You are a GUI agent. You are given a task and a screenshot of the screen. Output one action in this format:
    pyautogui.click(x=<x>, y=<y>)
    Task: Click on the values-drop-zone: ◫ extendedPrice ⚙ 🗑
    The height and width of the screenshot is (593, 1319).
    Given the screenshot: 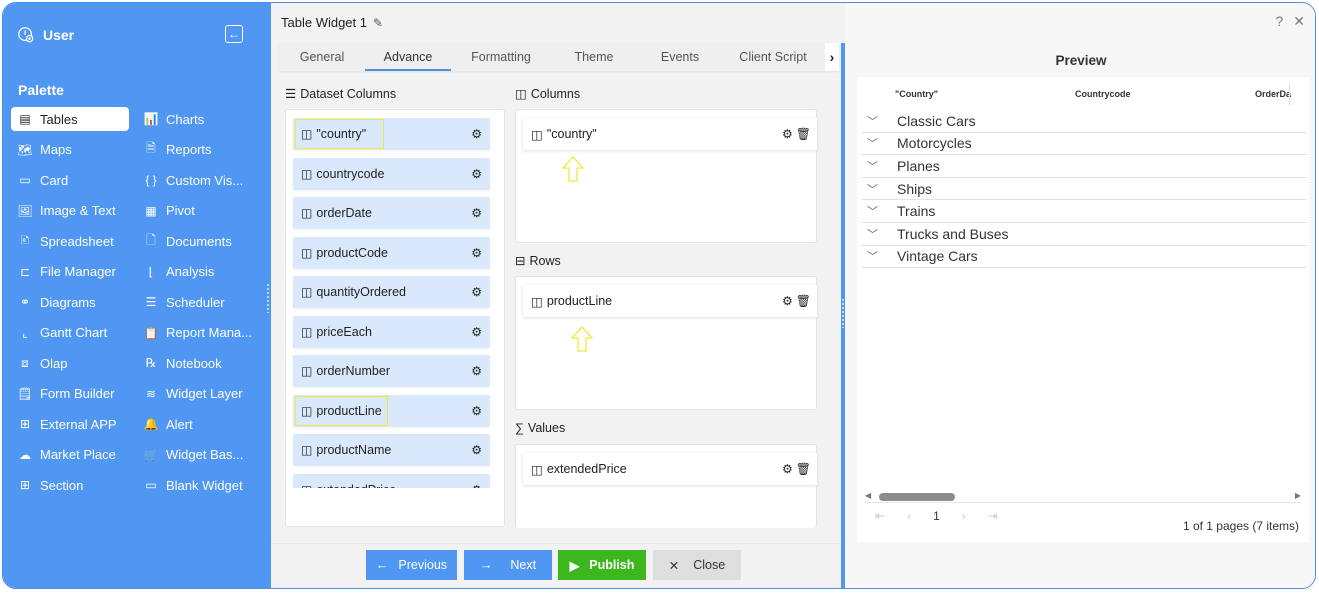 What is the action you would take?
    pyautogui.click(x=666, y=486)
    